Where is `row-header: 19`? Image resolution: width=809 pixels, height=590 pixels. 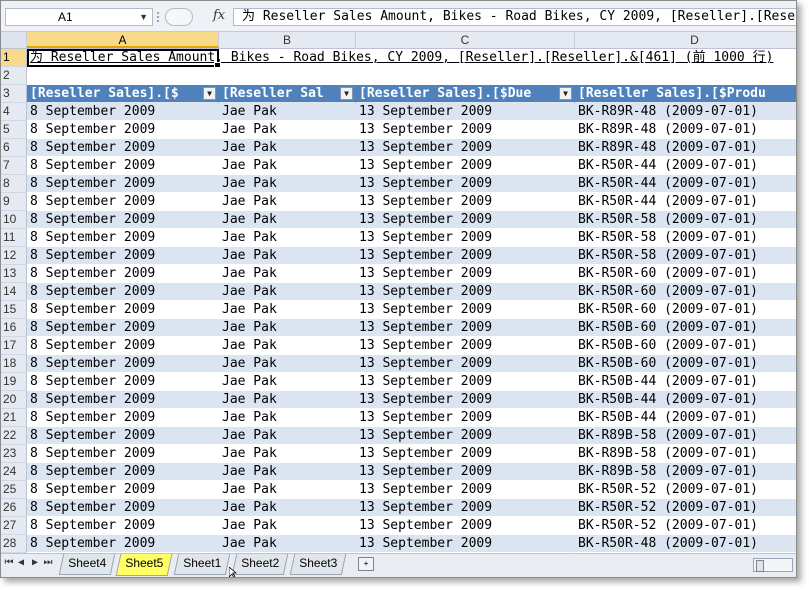 row-header: 19 is located at coordinates (14, 382).